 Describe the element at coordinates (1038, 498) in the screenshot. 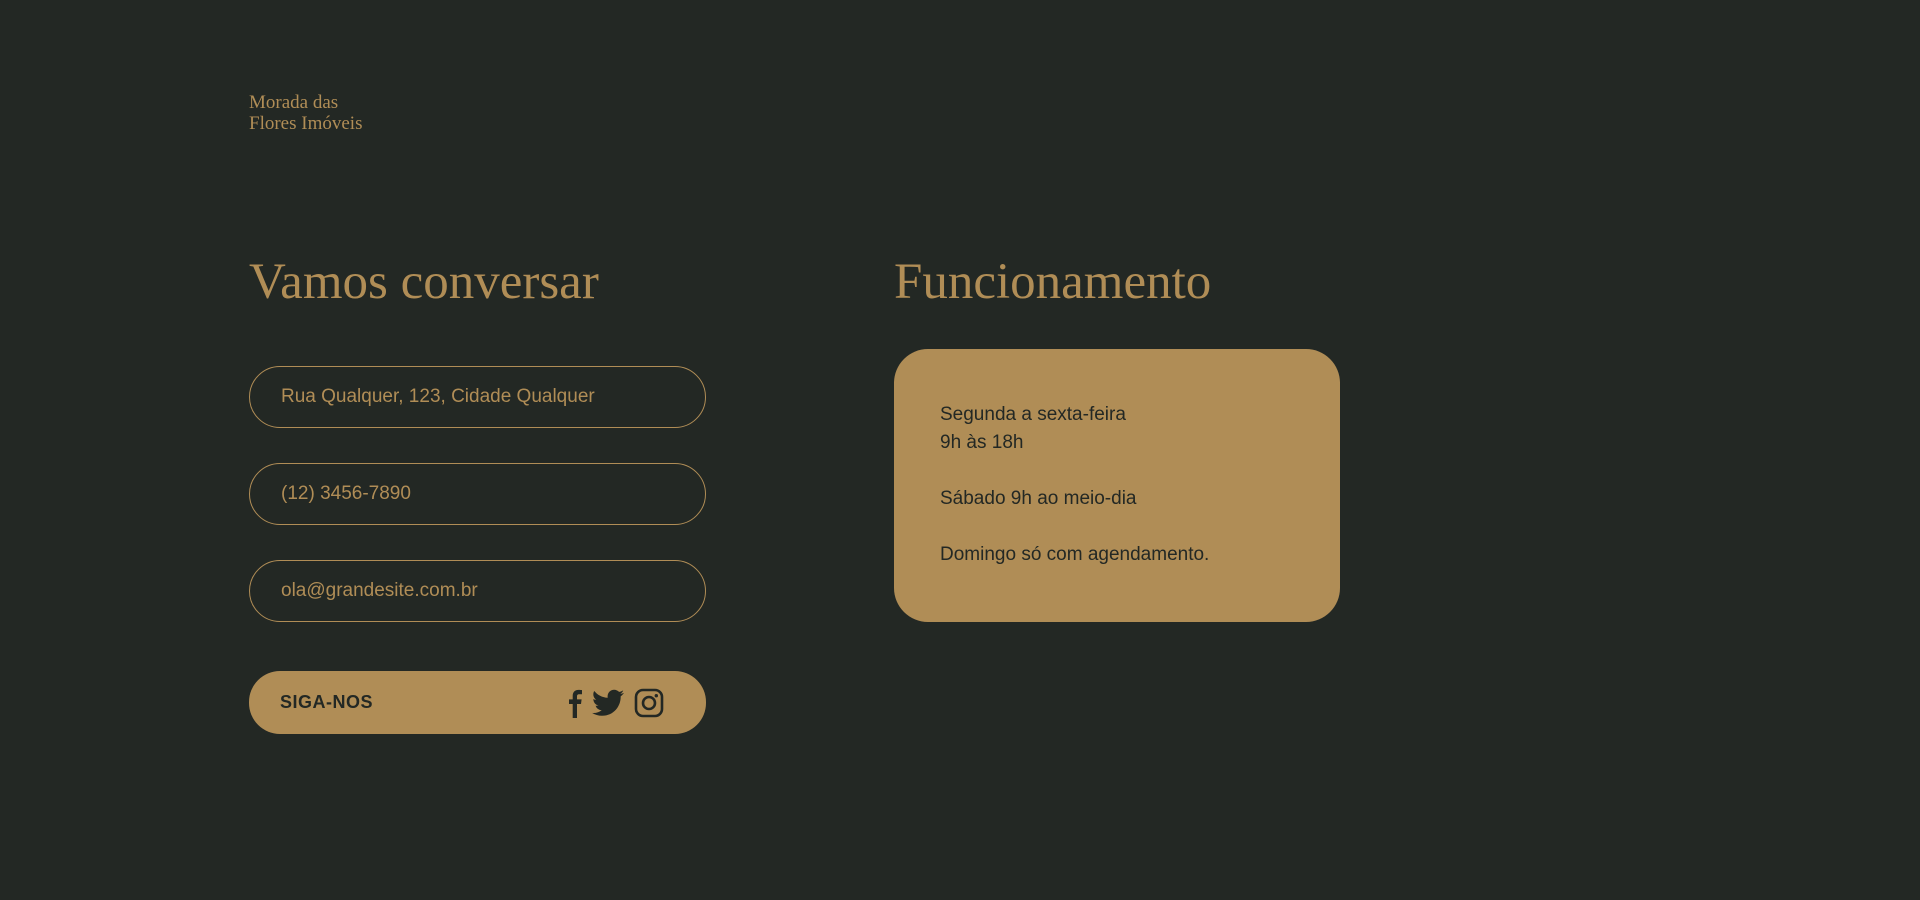

I see `saturday-hours: Sábado 9h ao meio-dia` at that location.